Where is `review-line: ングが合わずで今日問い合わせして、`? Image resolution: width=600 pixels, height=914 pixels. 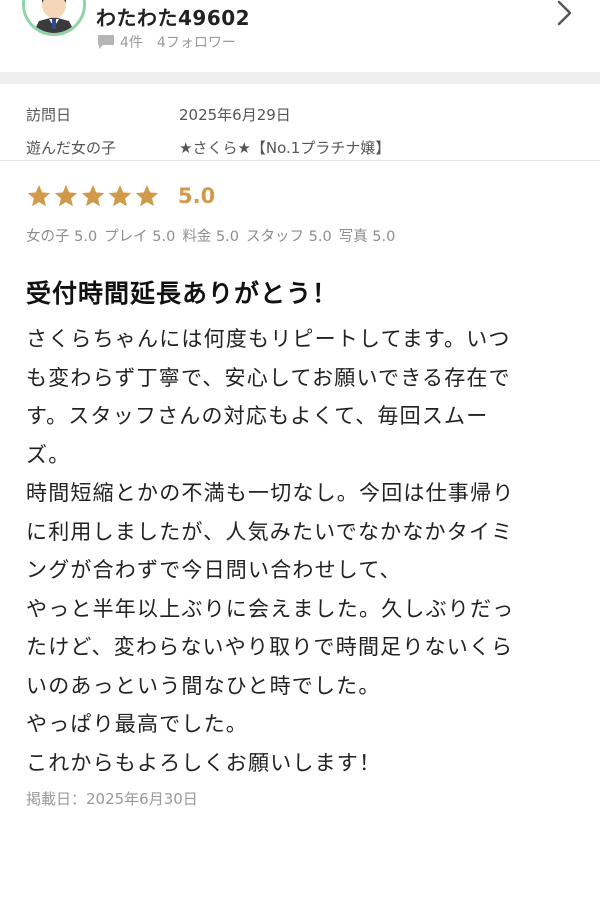 review-line: ングが合わずで今日問い合わせして、 is located at coordinates (214, 570).